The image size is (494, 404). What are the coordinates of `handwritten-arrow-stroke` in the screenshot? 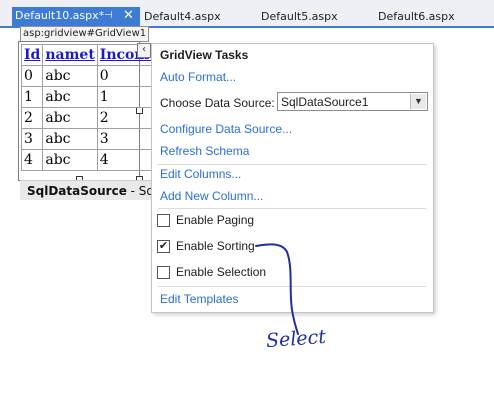 It's located at (277, 289).